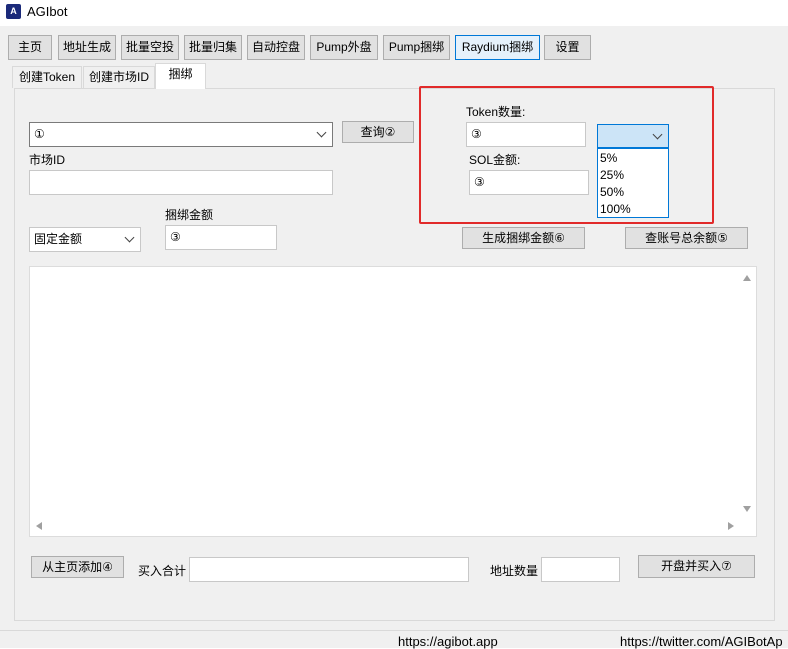  Describe the element at coordinates (58, 239) in the screenshot. I see `amount-mode-value: 固定金额` at that location.